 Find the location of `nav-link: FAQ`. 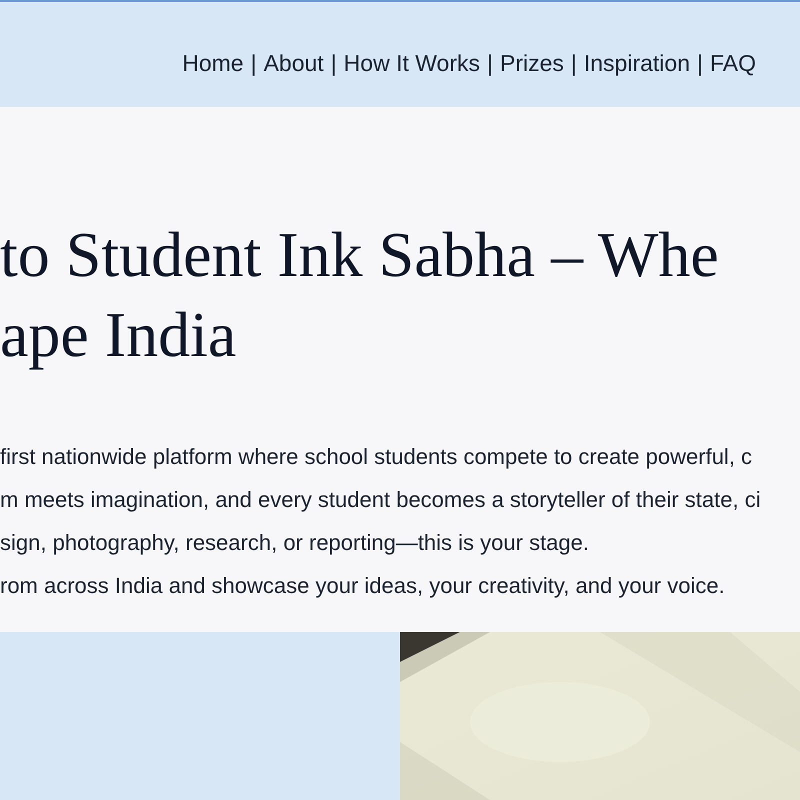

nav-link: FAQ is located at coordinates (733, 63).